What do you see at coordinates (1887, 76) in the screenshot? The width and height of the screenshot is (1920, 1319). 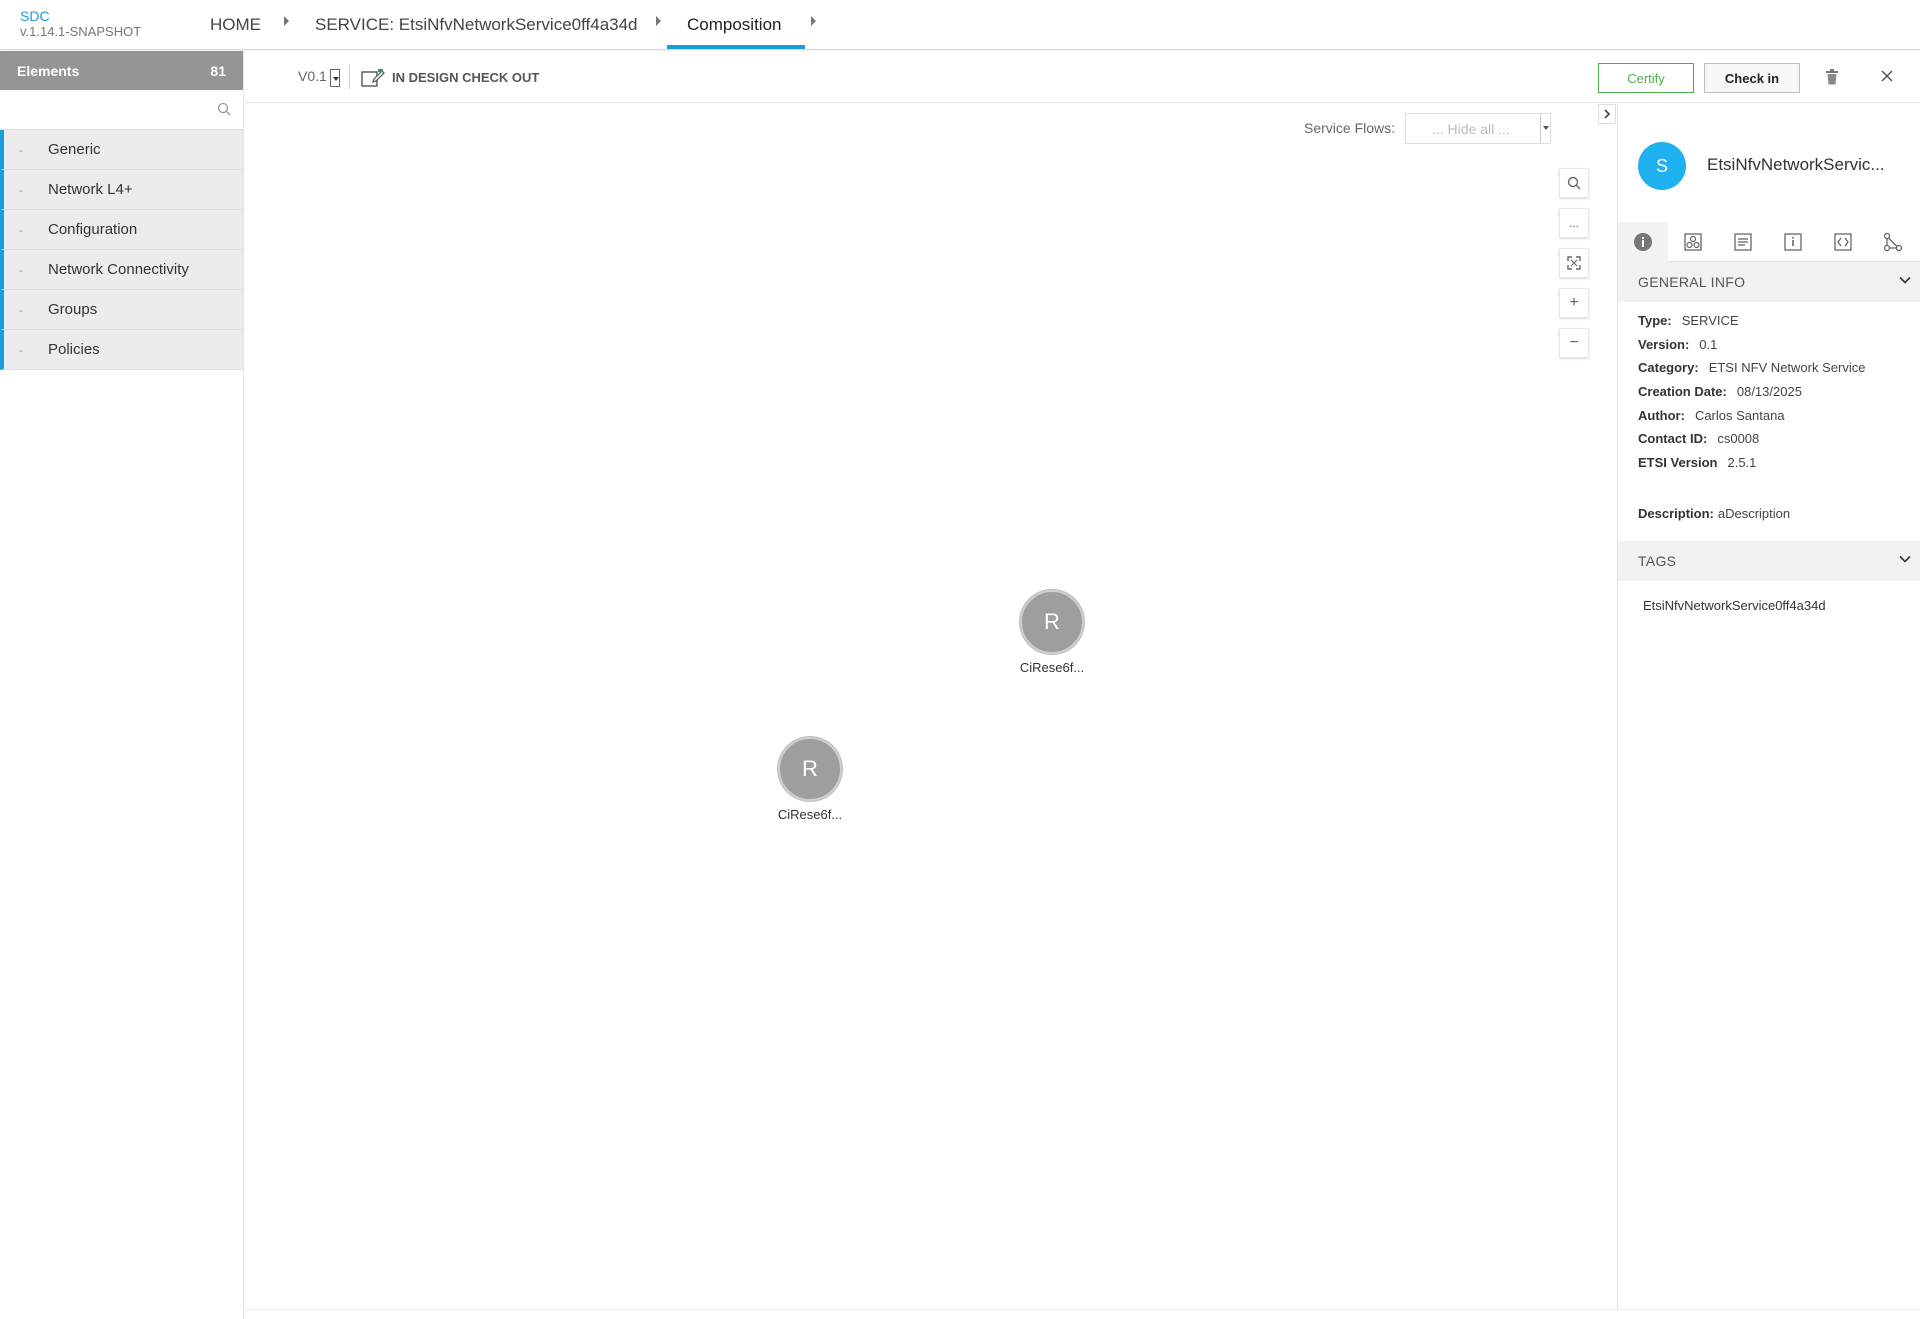 I see `close-icon` at bounding box center [1887, 76].